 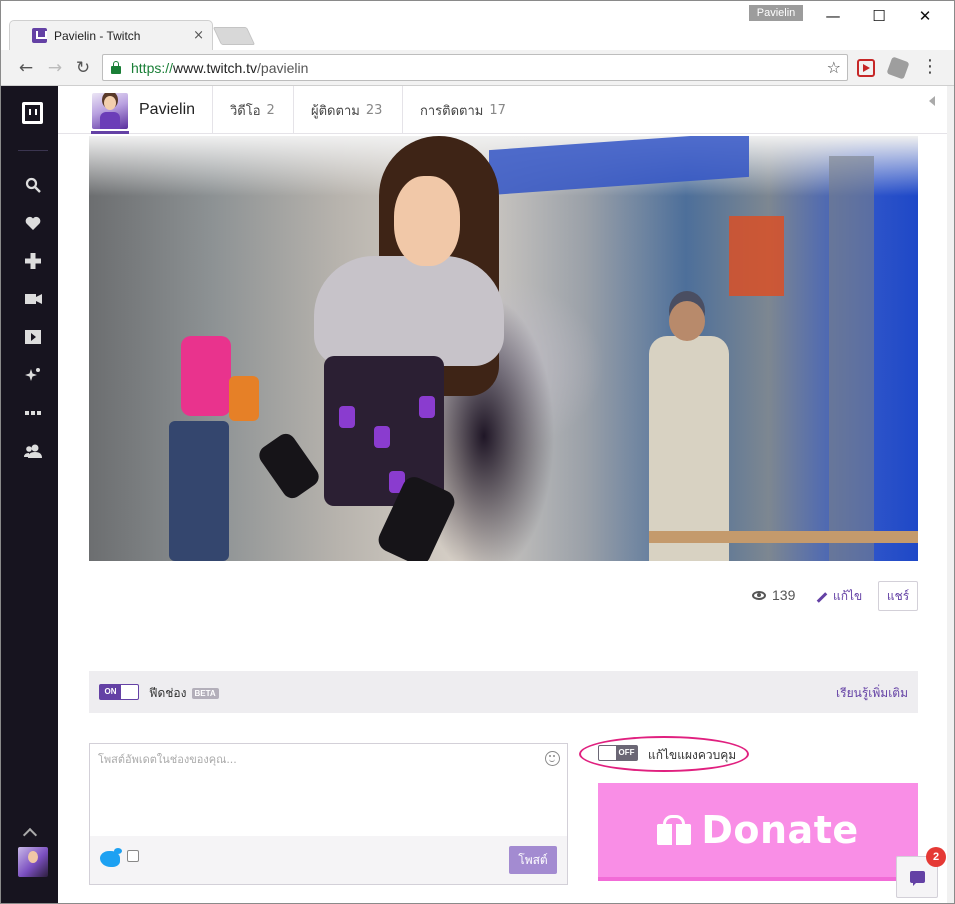 What do you see at coordinates (374, 110) in the screenshot?
I see `tab-followers-count: 23` at bounding box center [374, 110].